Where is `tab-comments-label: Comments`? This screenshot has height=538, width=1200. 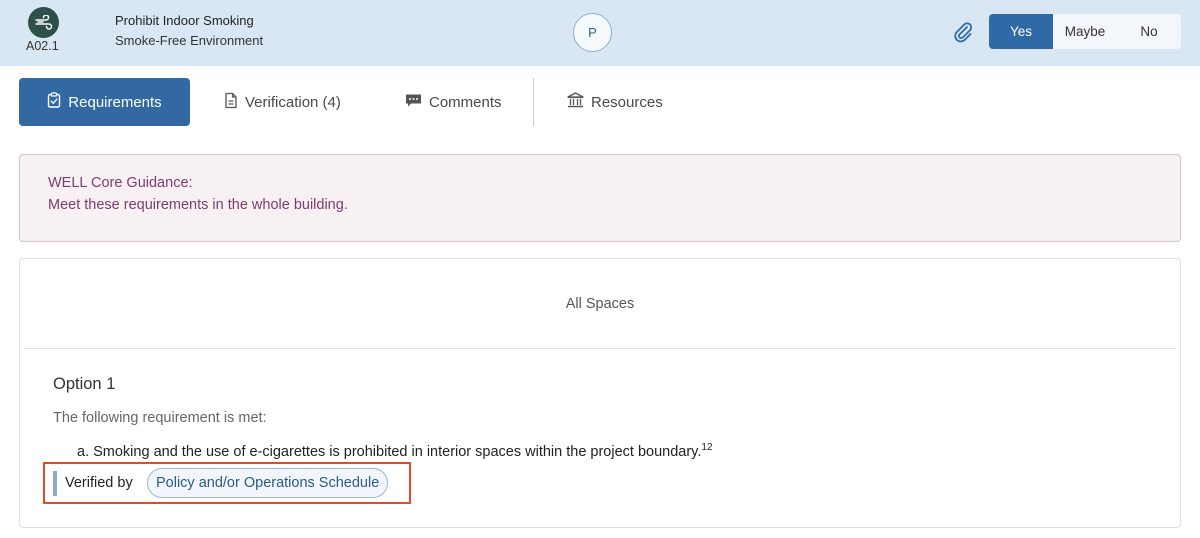
tab-comments-label: Comments is located at coordinates (465, 102).